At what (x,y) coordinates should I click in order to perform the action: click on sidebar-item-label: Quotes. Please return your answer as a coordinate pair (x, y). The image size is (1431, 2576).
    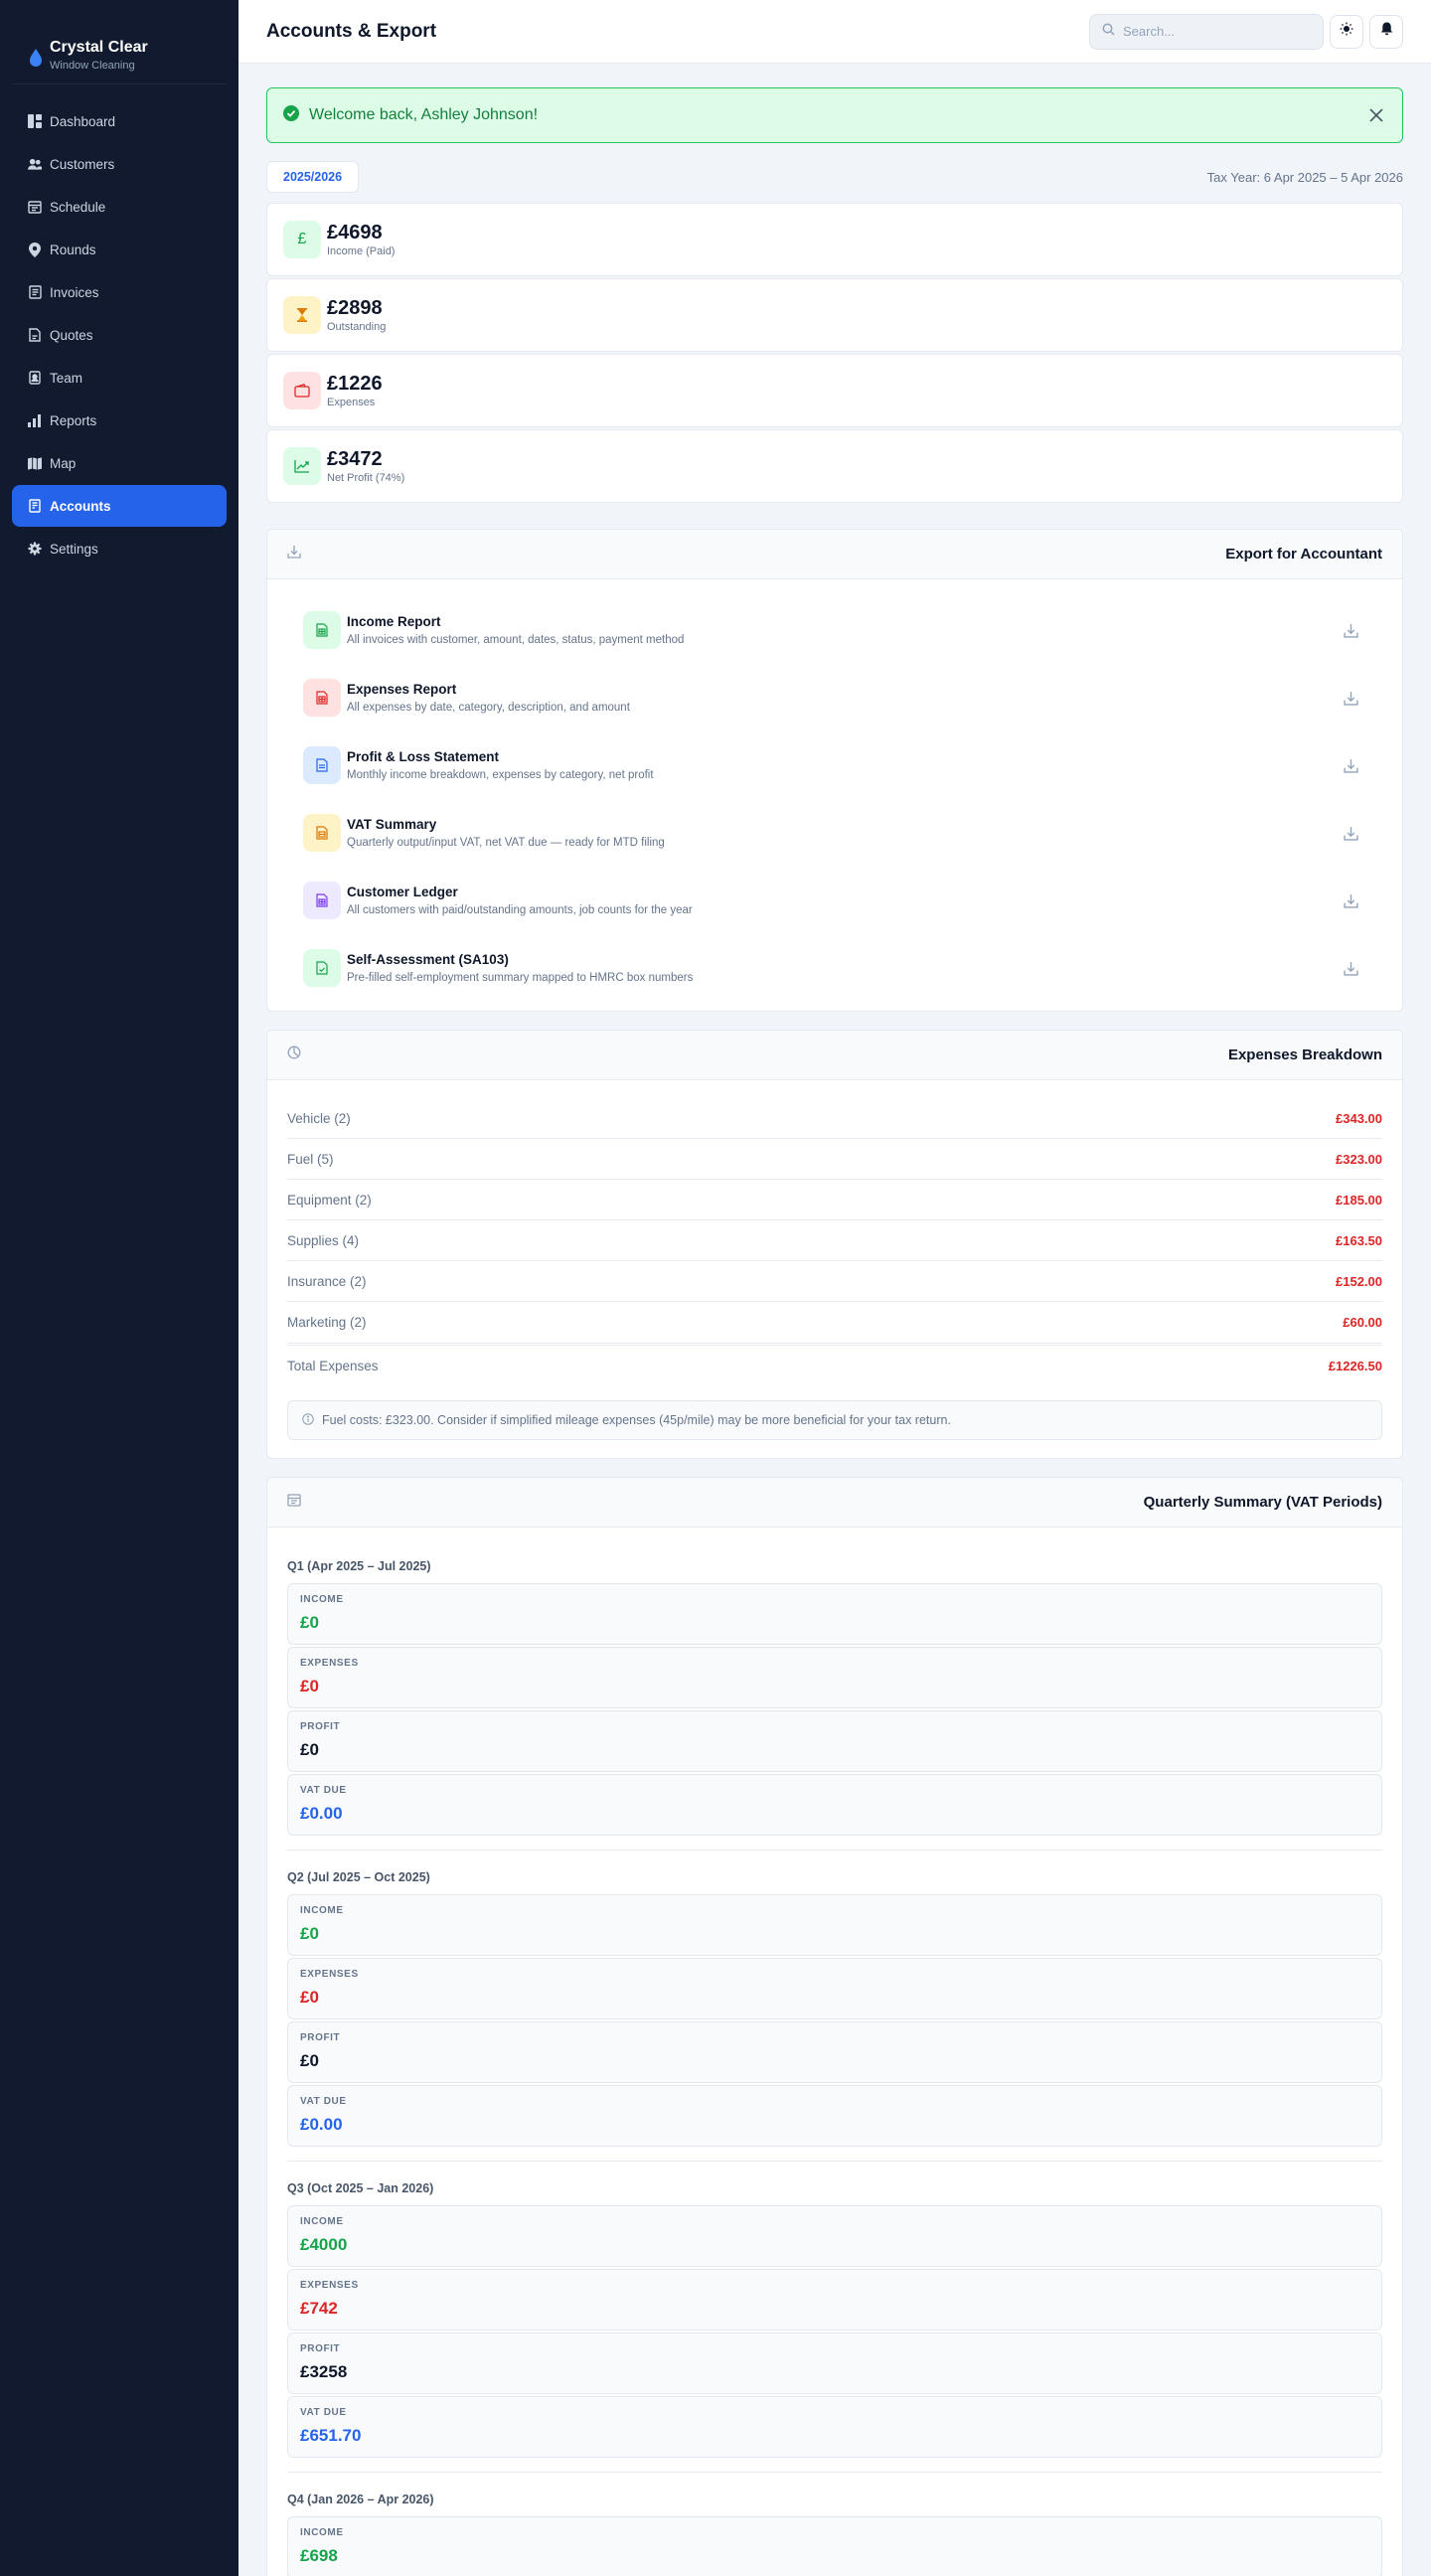
    Looking at the image, I should click on (71, 335).